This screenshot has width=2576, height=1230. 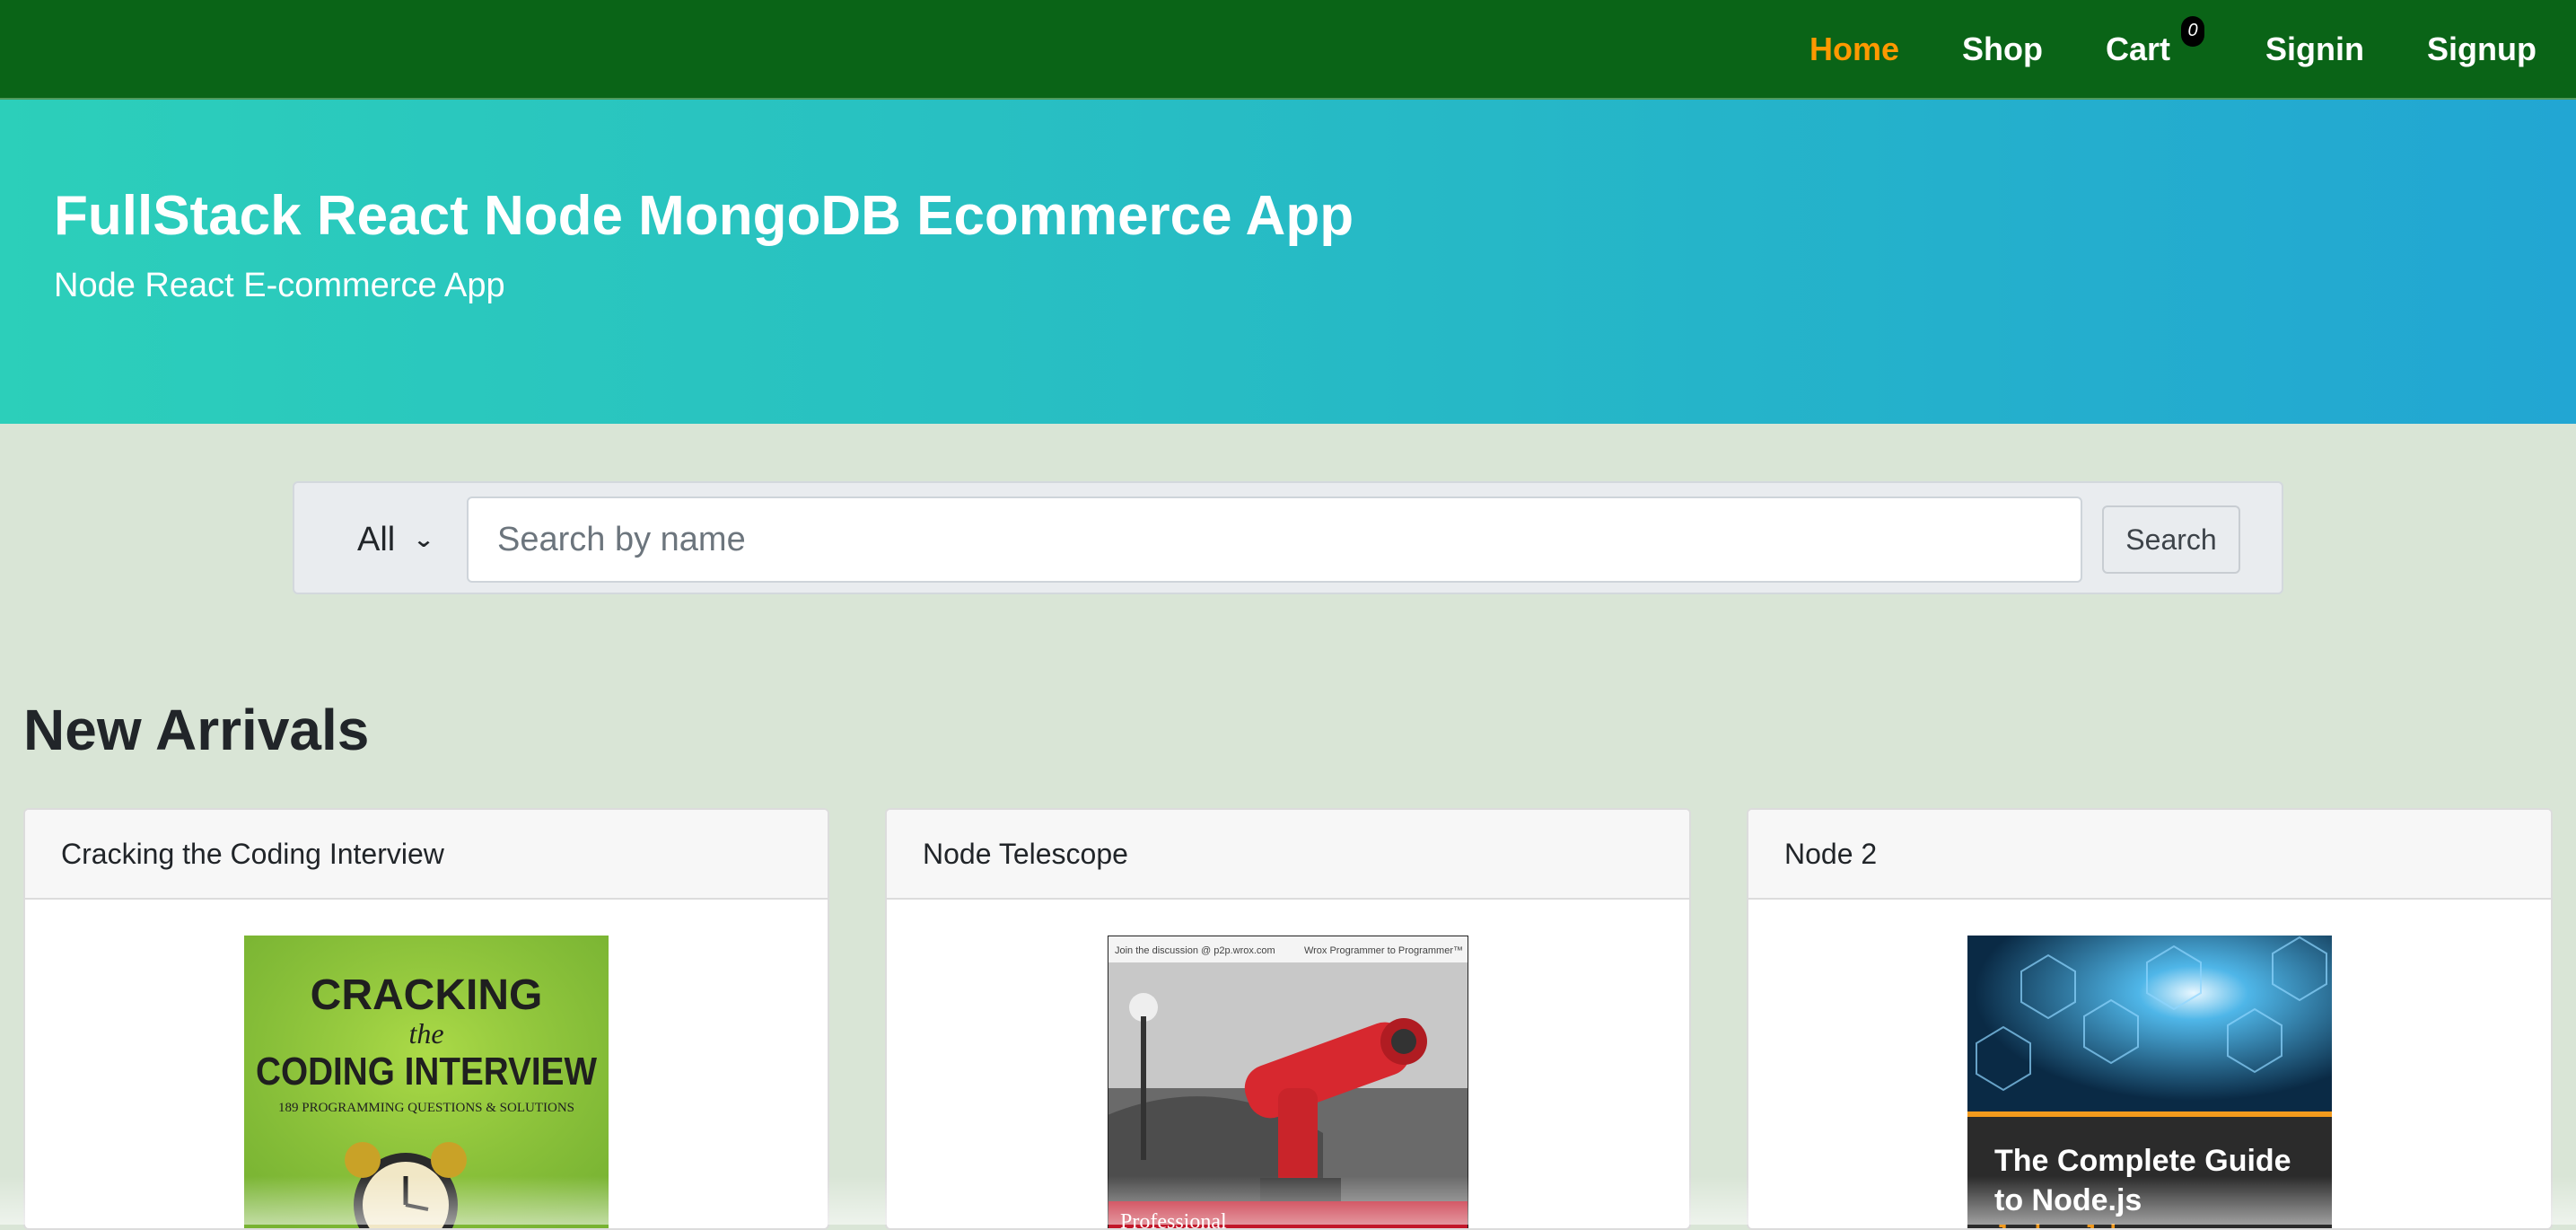 What do you see at coordinates (2142, 1161) in the screenshot?
I see `cover-text: The Complete Guide` at bounding box center [2142, 1161].